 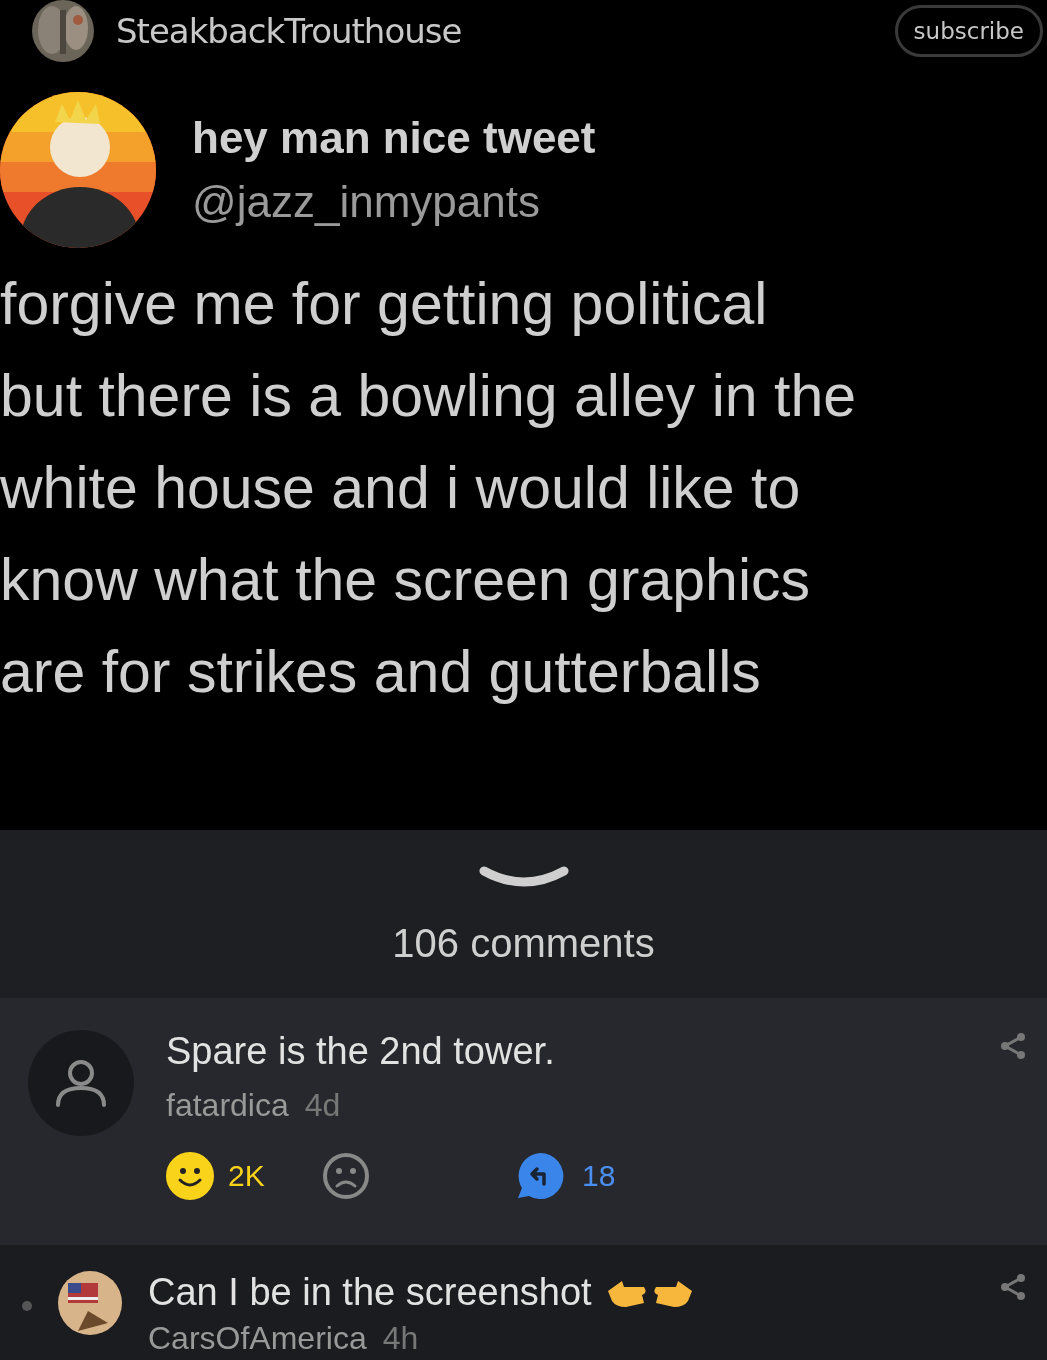 What do you see at coordinates (401, 488) in the screenshot?
I see `tweet-text-line: white house and i would like to` at bounding box center [401, 488].